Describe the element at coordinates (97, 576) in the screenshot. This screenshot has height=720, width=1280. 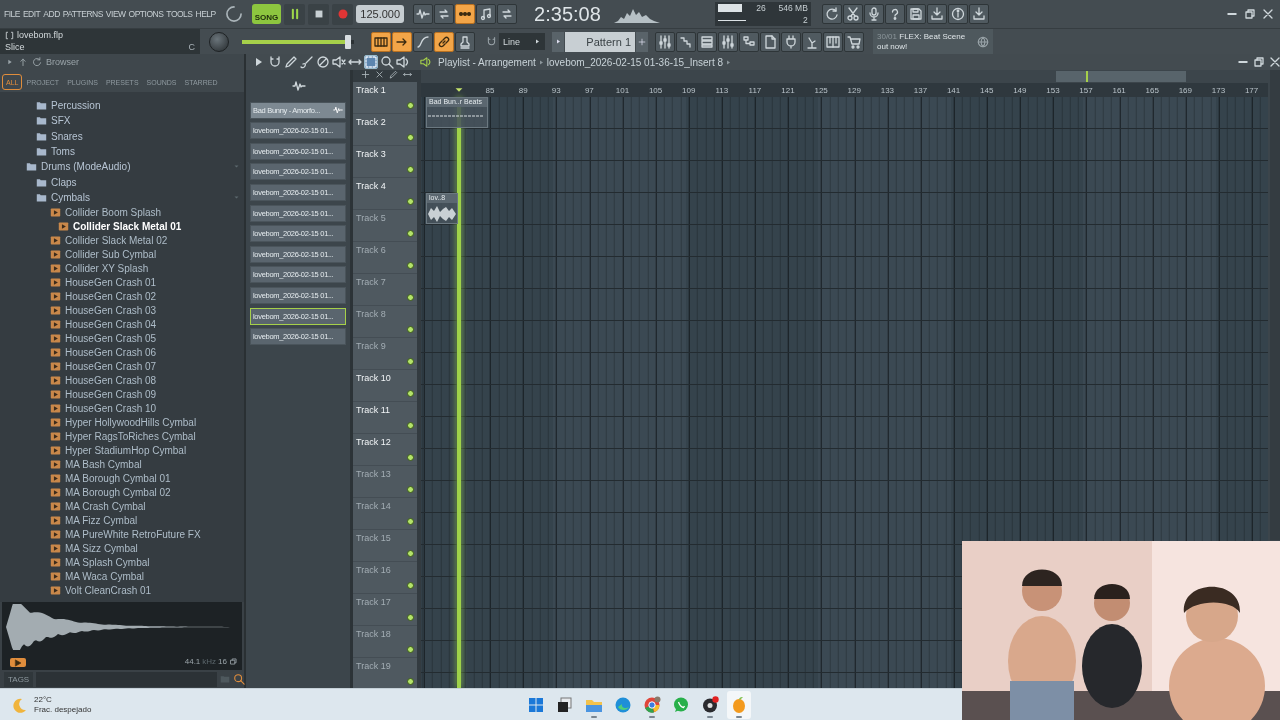
I see `sample-item: MA Waca Cymbal` at that location.